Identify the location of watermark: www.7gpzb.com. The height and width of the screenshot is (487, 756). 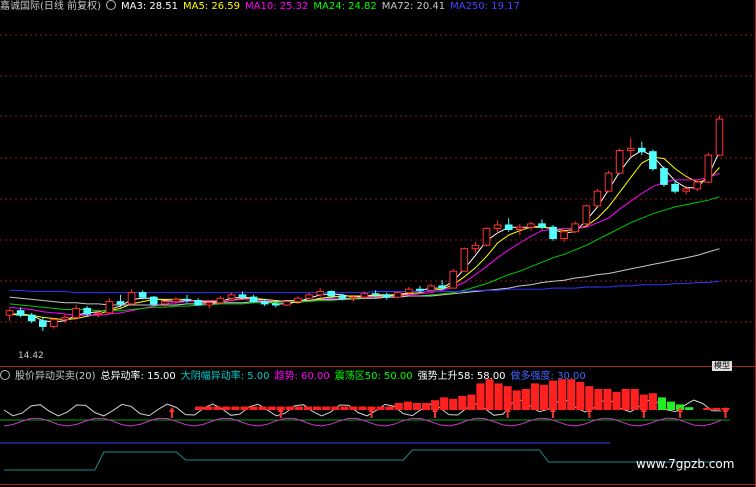
(685, 464).